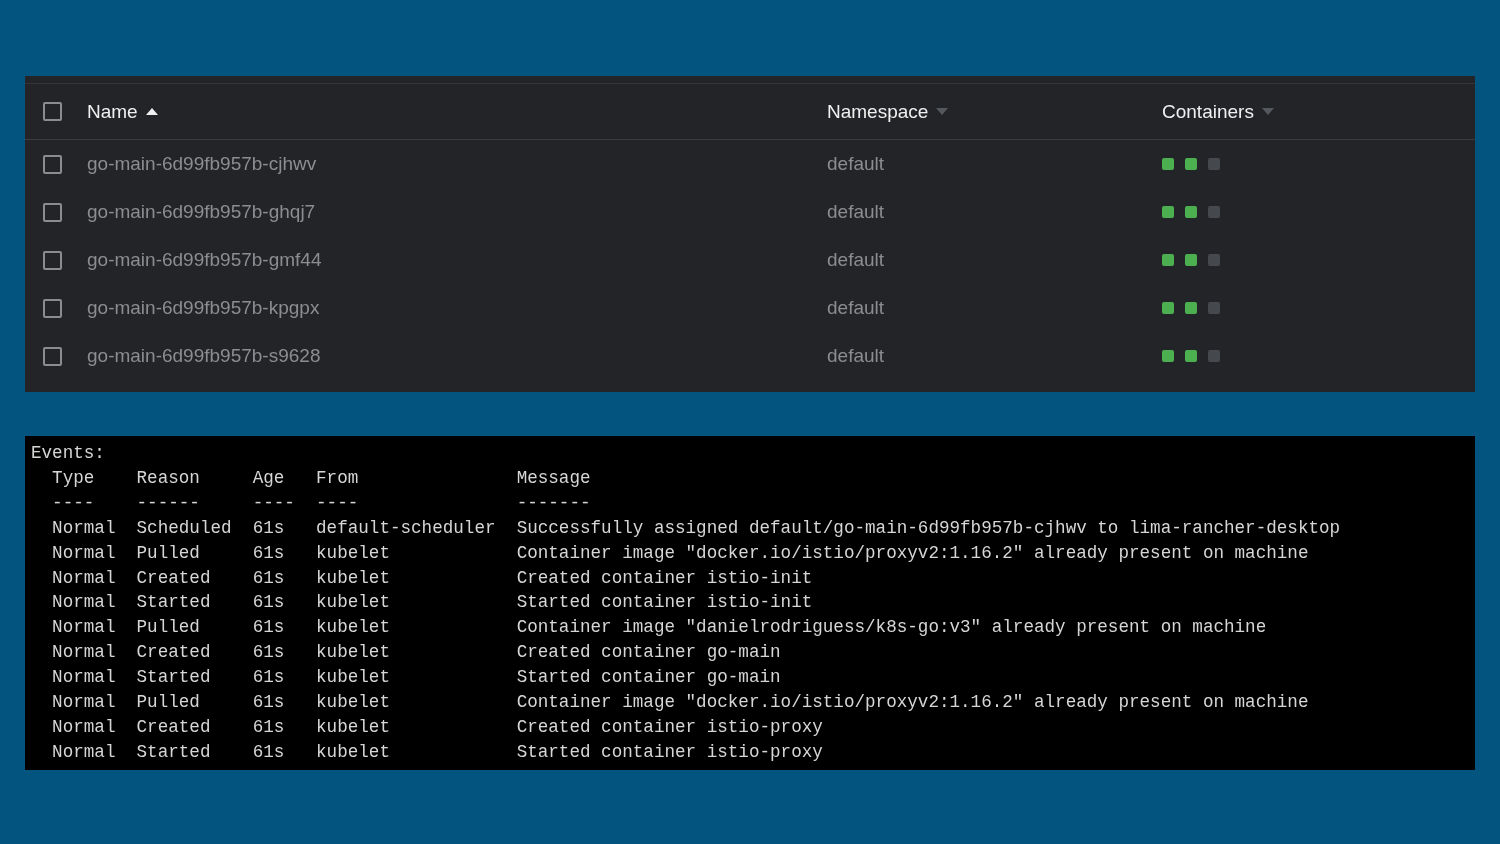 This screenshot has height=844, width=1500. I want to click on table-cell-text: Created container go-main, so click(648, 653).